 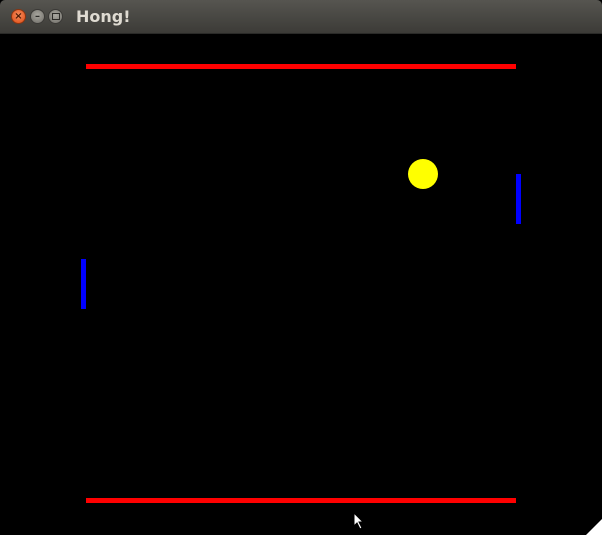 I want to click on ball, so click(x=423, y=174).